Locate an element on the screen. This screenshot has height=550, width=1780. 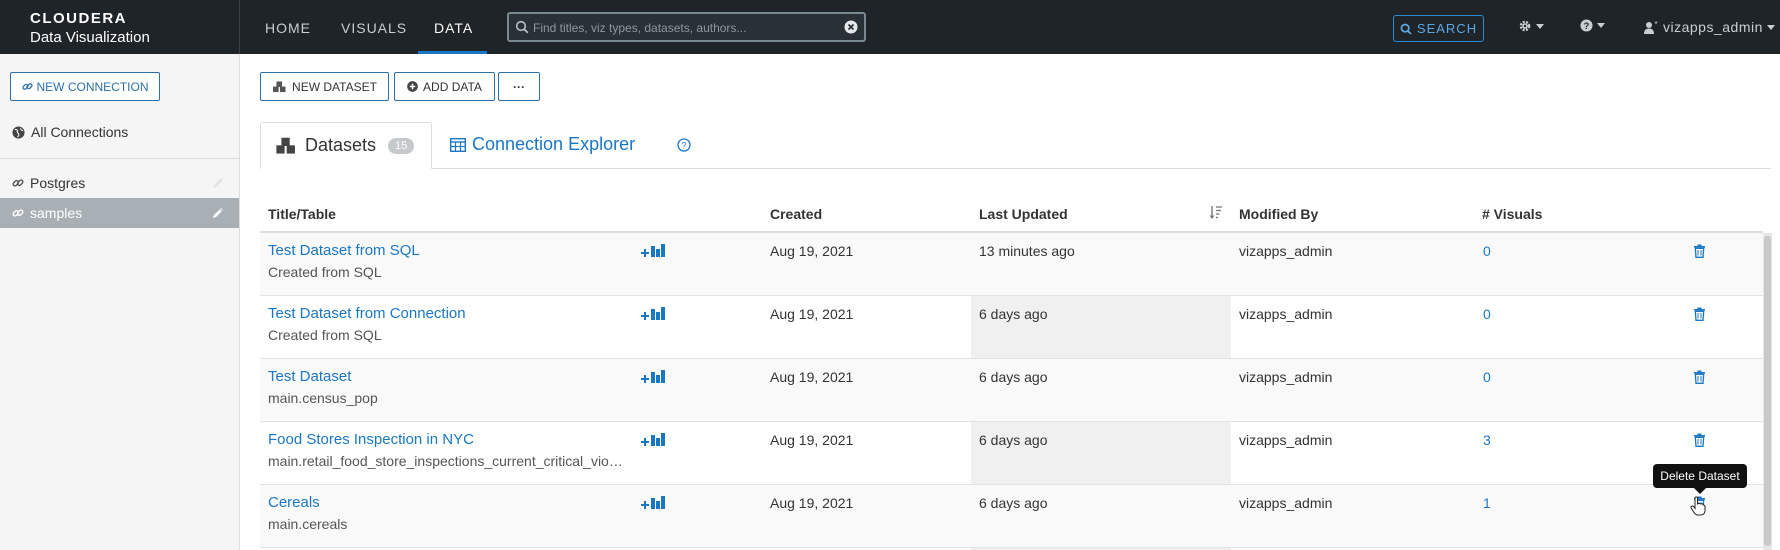
help-menu: ? is located at coordinates (1592, 25).